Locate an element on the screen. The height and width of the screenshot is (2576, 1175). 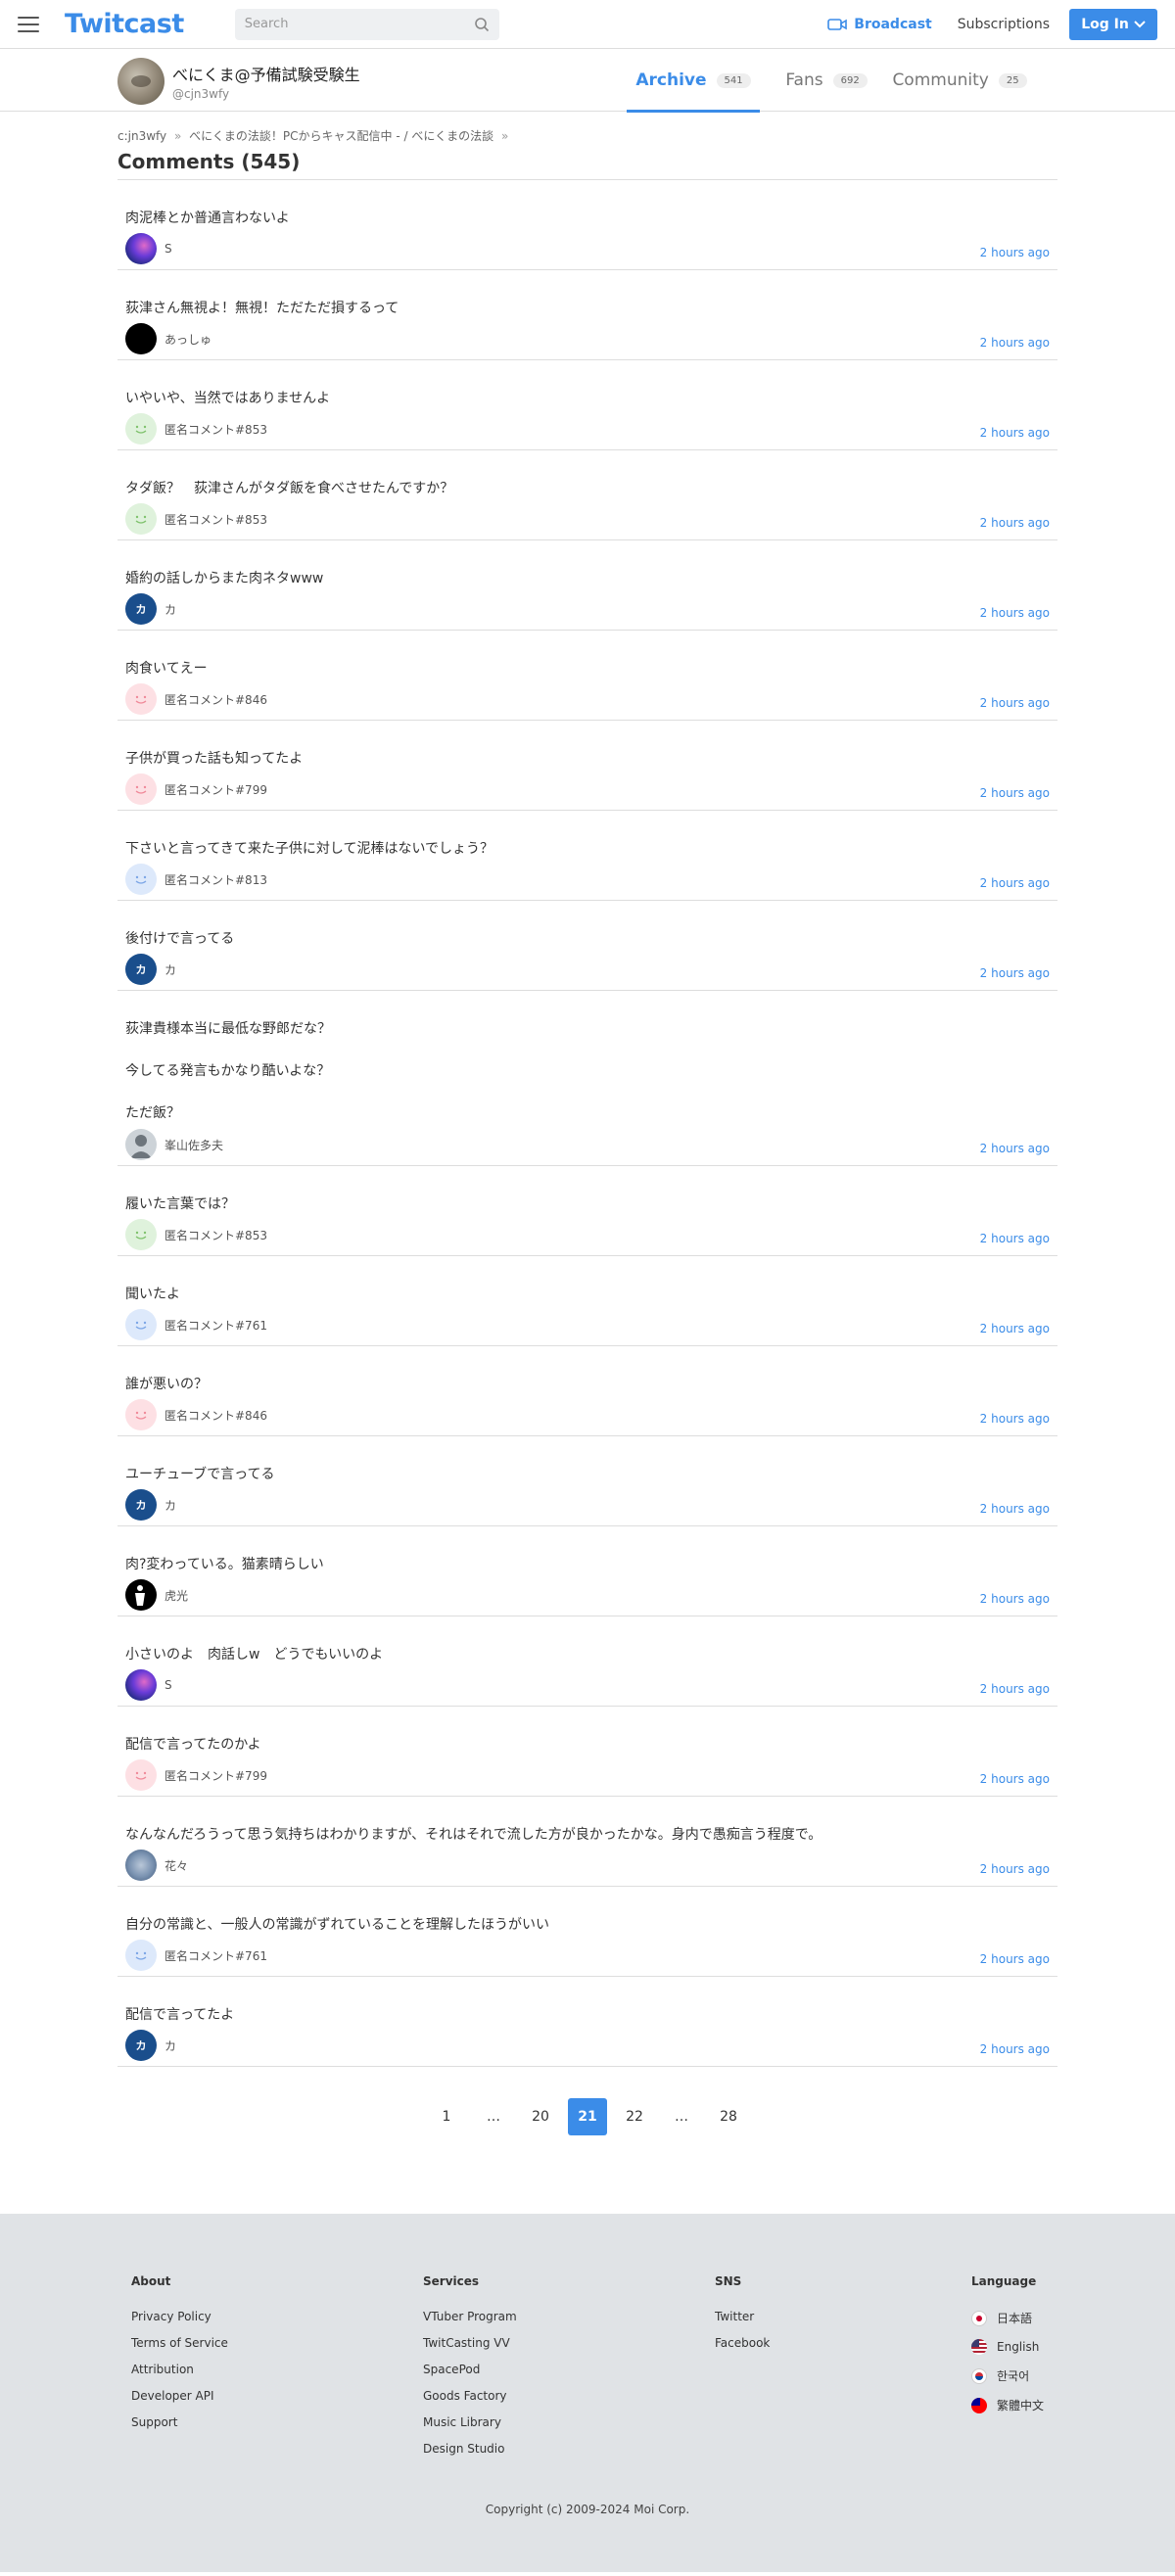
footer-link: Privacy Policy is located at coordinates (179, 2317).